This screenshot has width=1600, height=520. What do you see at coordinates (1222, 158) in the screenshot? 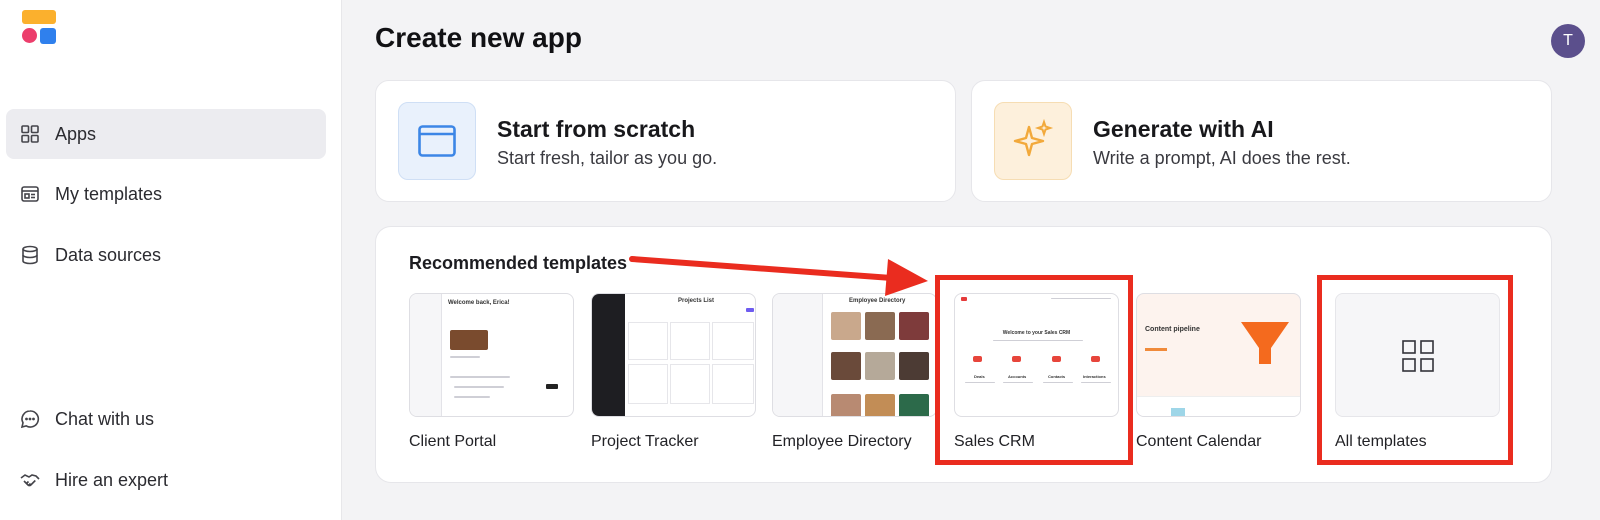
I see `option-subtitle: Write a prompt, AI does the rest.` at bounding box center [1222, 158].